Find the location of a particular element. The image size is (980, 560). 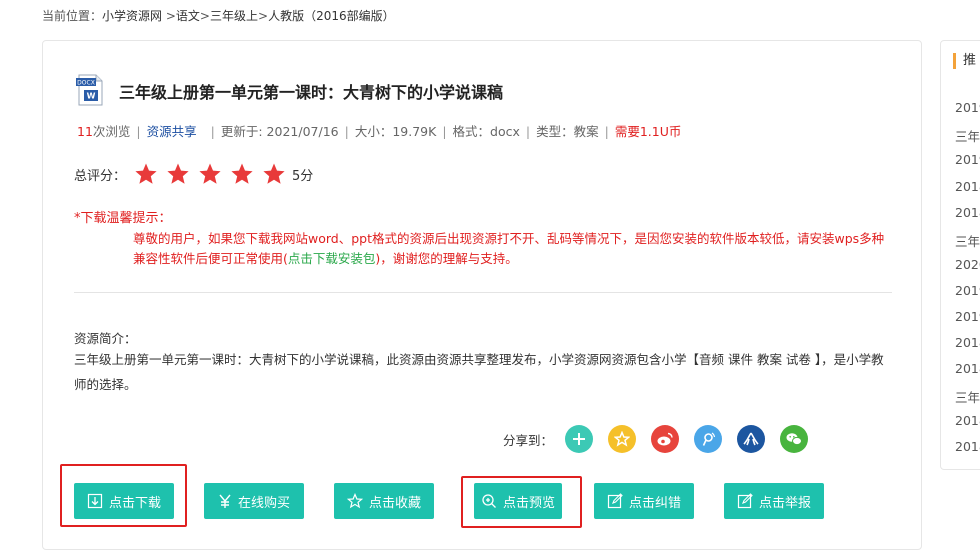

file-icon-label: DOCX is located at coordinates (86, 83).